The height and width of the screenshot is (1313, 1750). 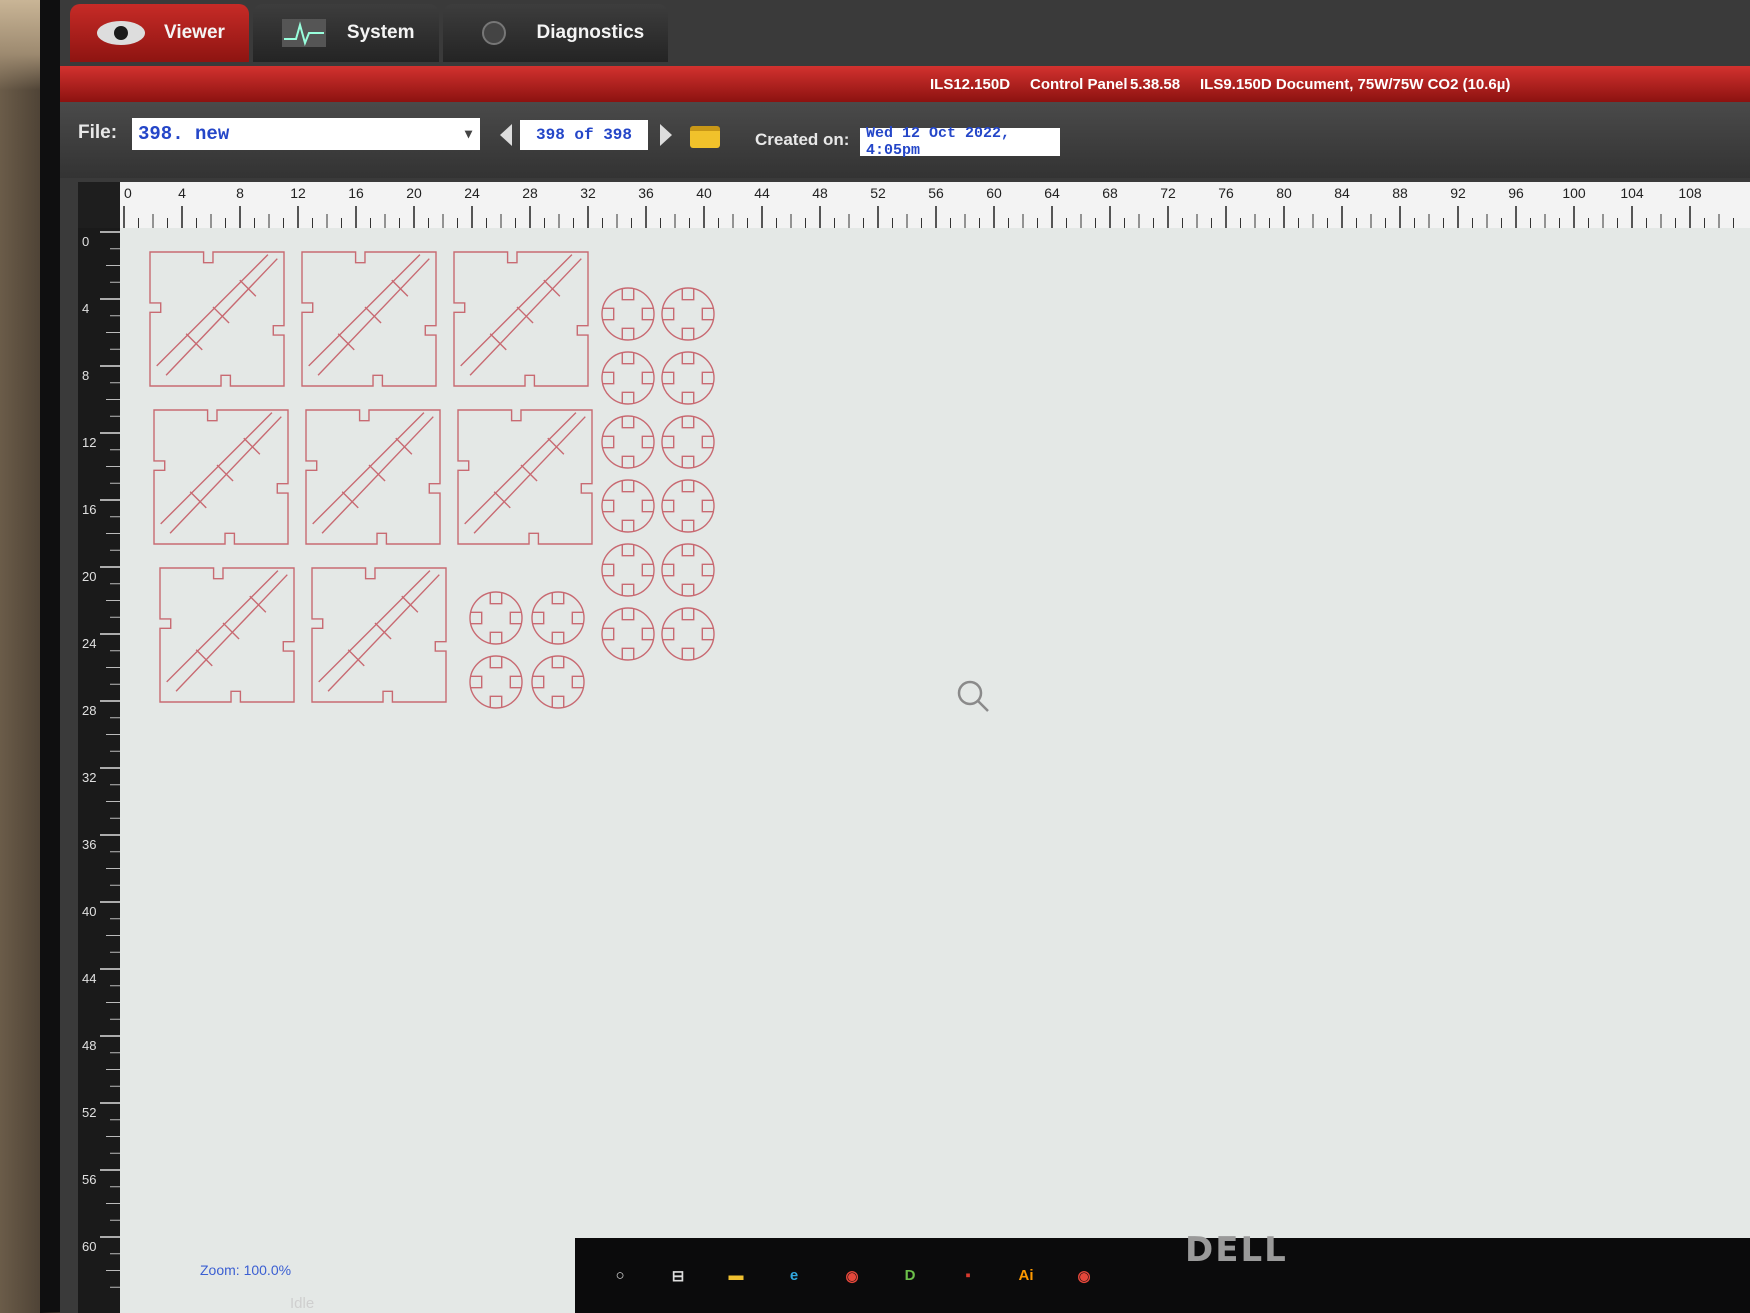 I want to click on eye-icon, so click(x=121, y=33).